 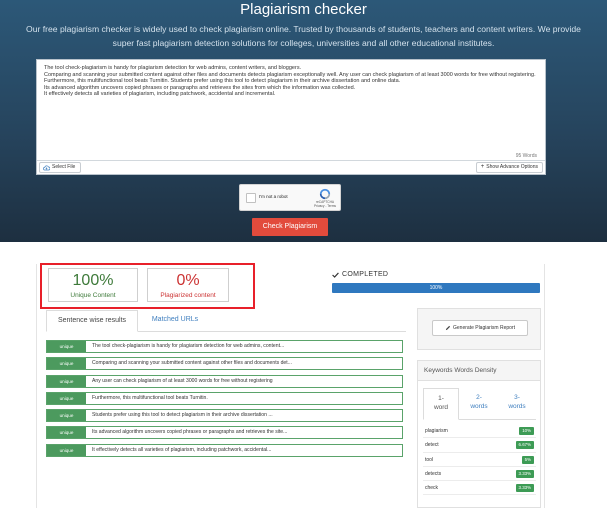 What do you see at coordinates (526, 156) in the screenshot?
I see `word-count: 95 Words` at bounding box center [526, 156].